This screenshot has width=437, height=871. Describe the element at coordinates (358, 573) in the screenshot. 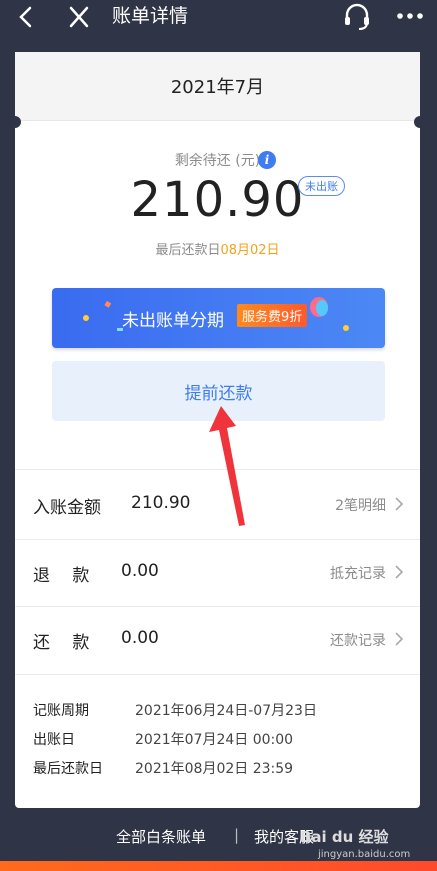

I see `row-link: 抵充记录` at that location.